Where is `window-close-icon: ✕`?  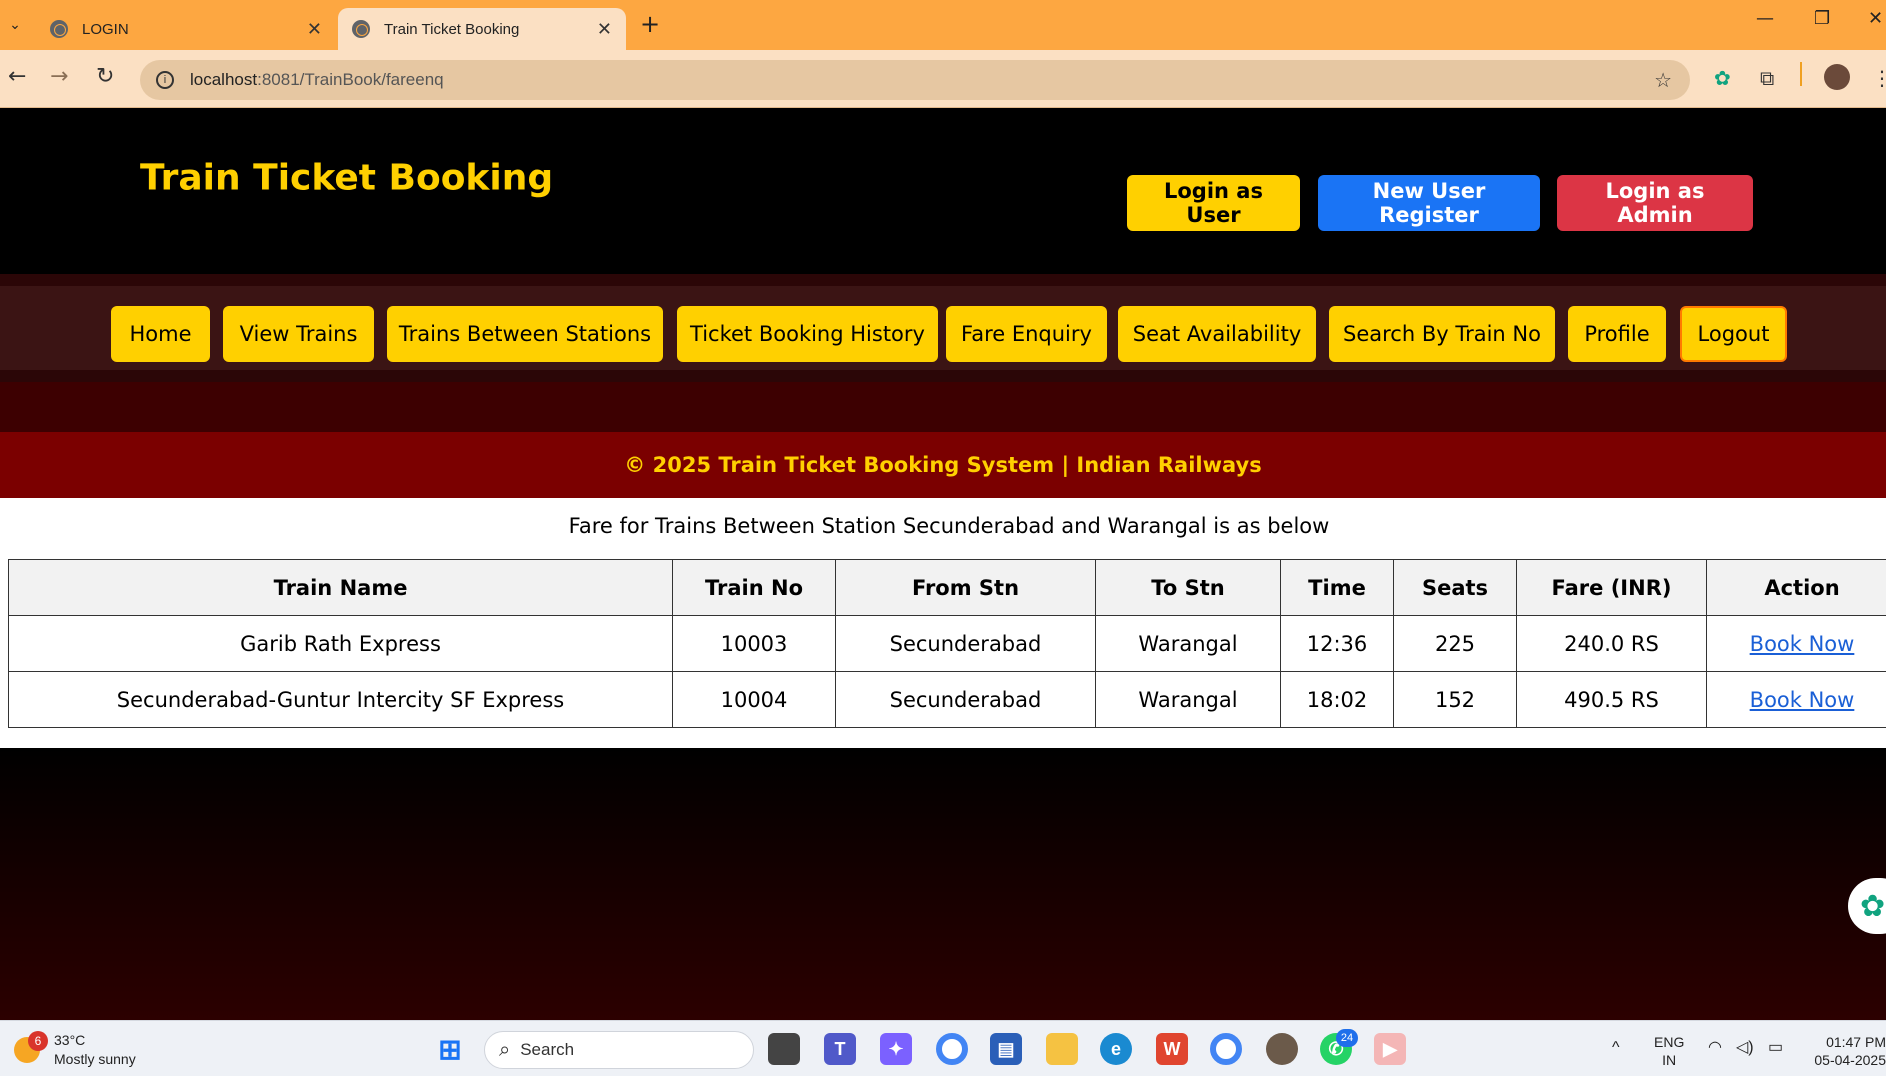
window-close-icon: ✕ is located at coordinates (1875, 18).